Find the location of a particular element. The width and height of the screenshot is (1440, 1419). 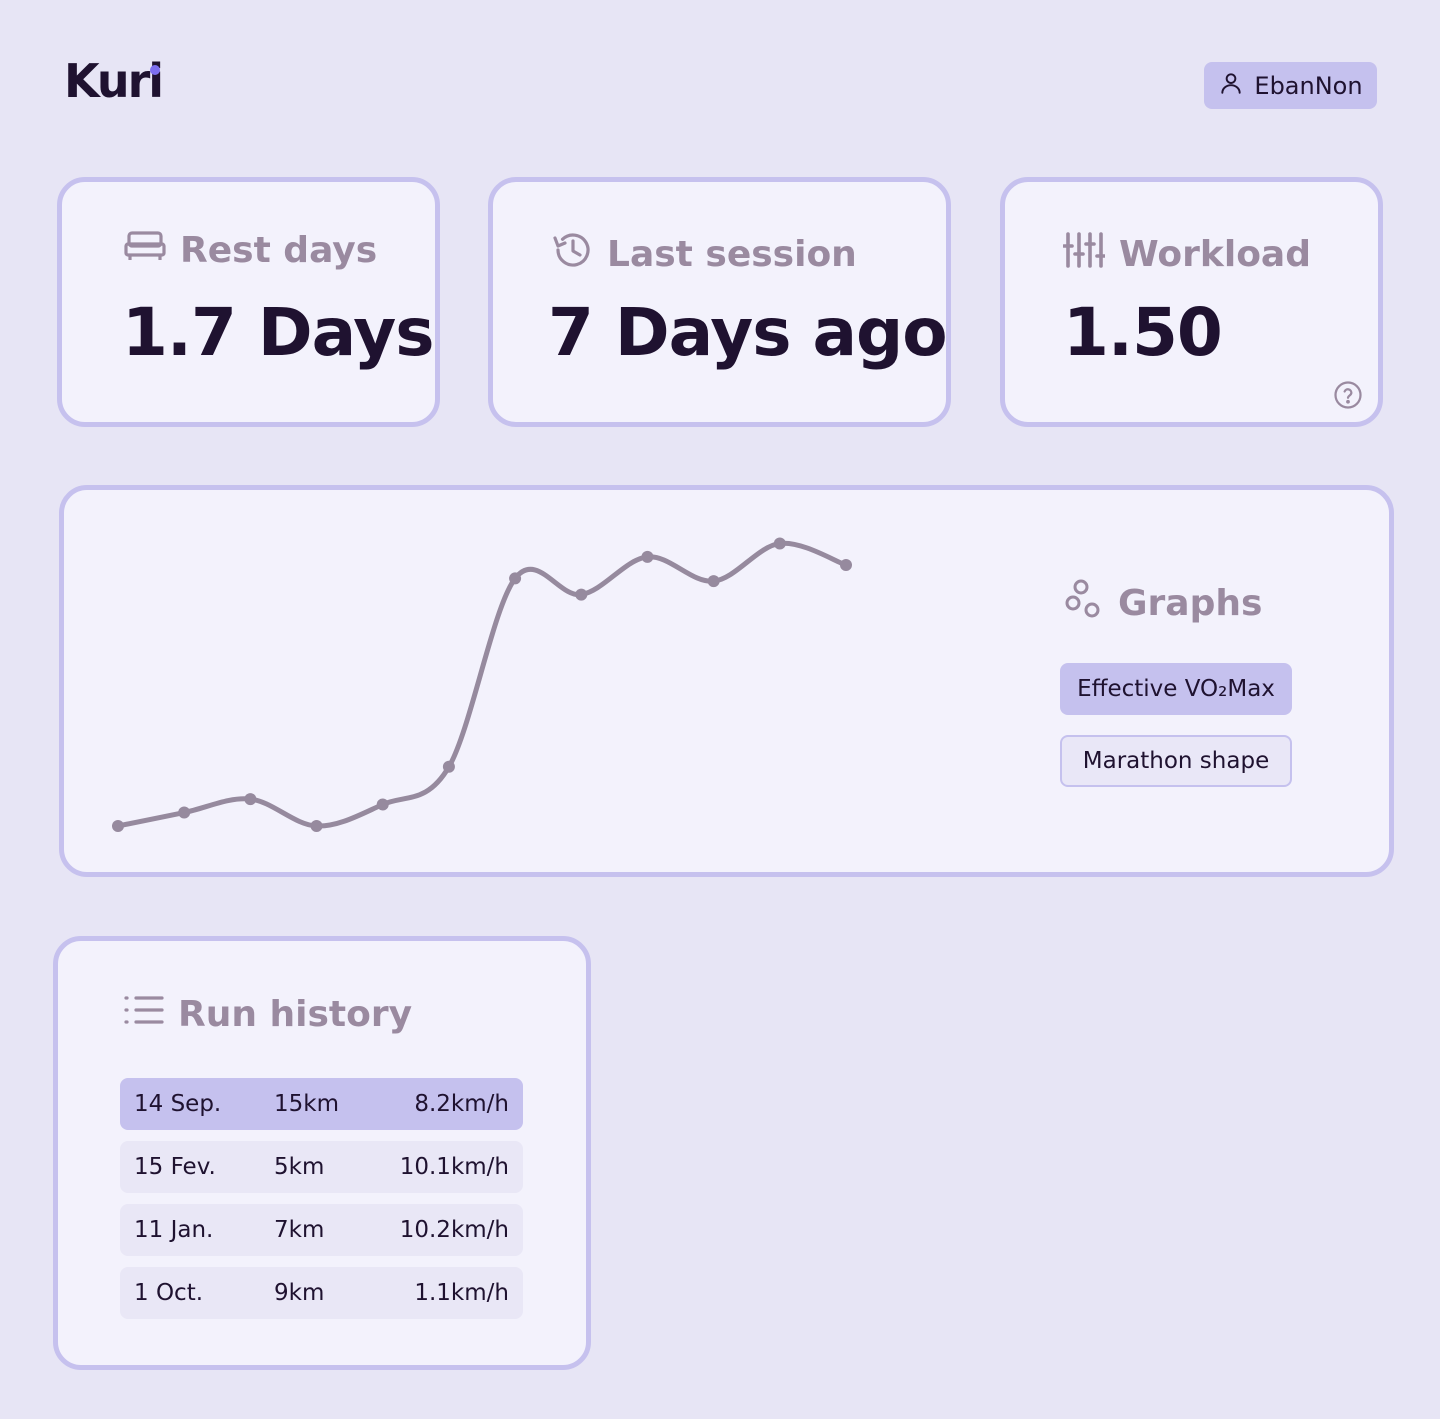

last-session-label-row: Last session is located at coordinates (704, 254).